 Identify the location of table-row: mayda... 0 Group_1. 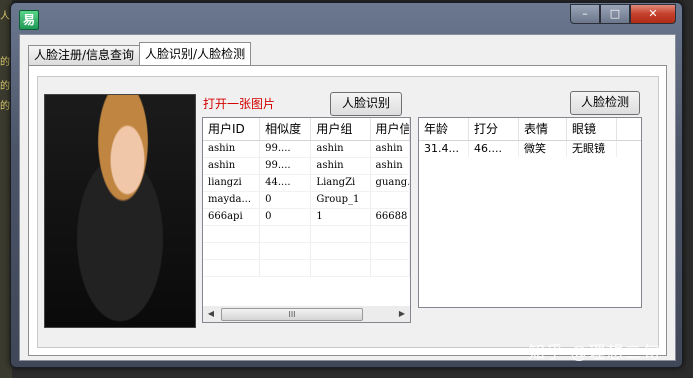
(306, 200).